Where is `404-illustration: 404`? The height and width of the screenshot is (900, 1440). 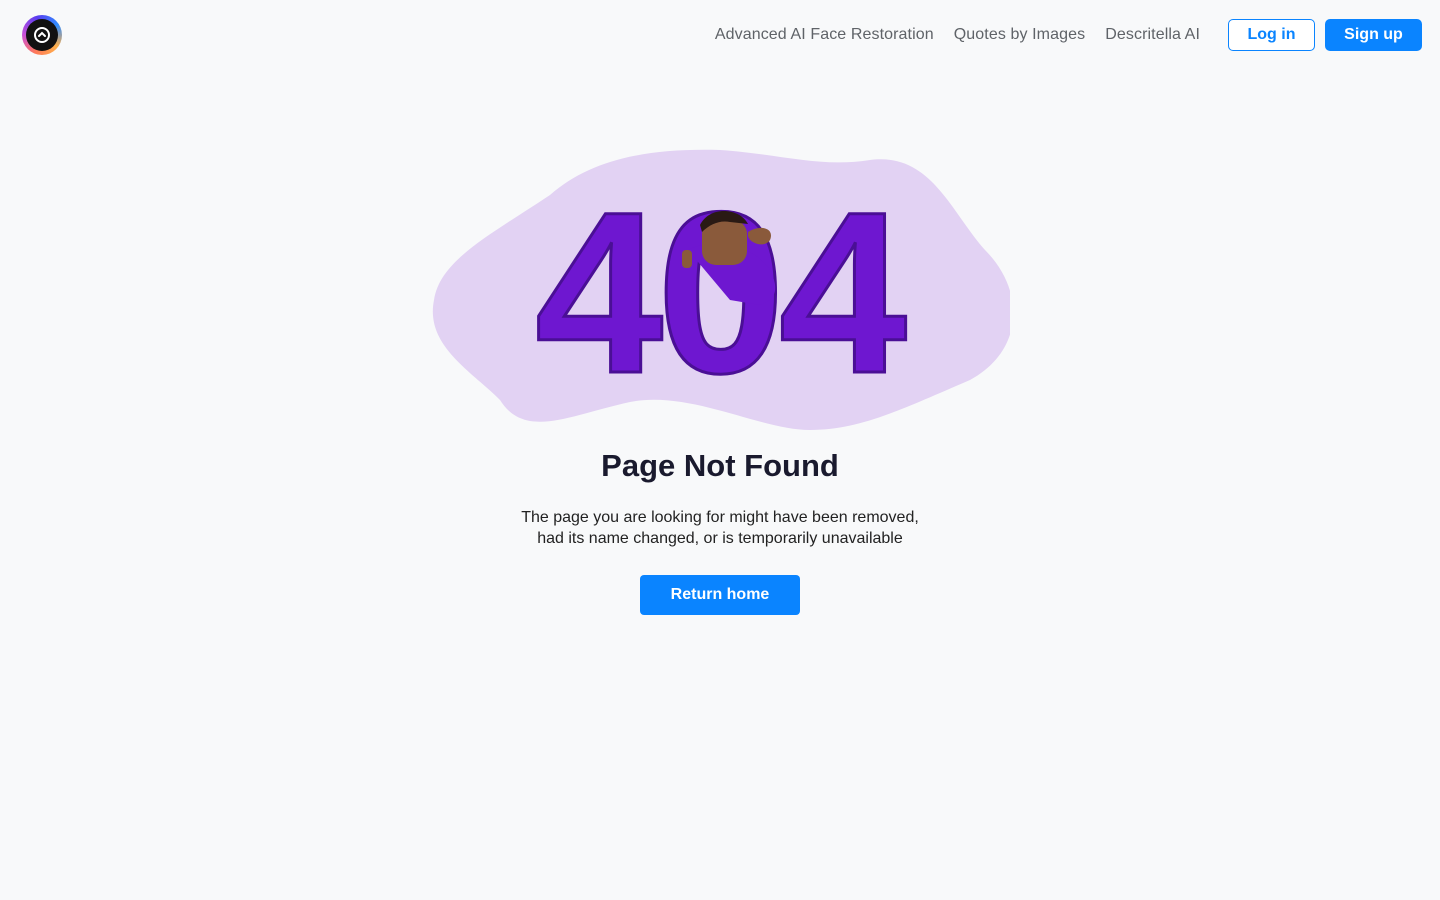 404-illustration: 404 is located at coordinates (721, 289).